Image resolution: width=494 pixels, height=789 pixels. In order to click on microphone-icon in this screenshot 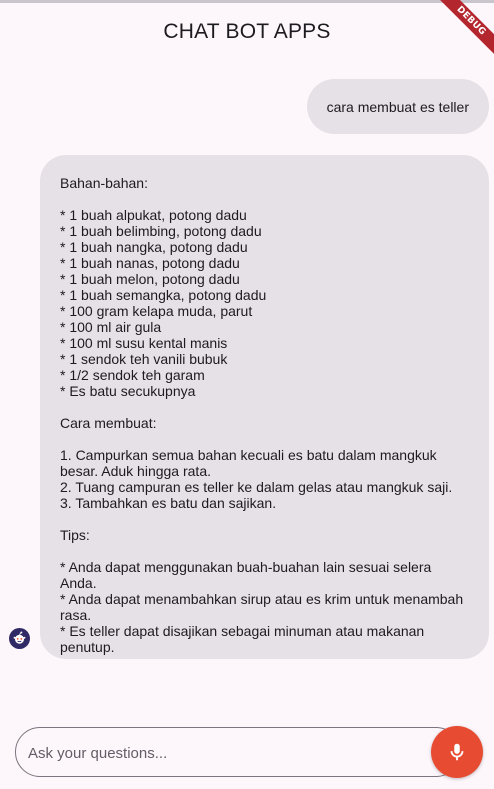, I will do `click(457, 752)`.